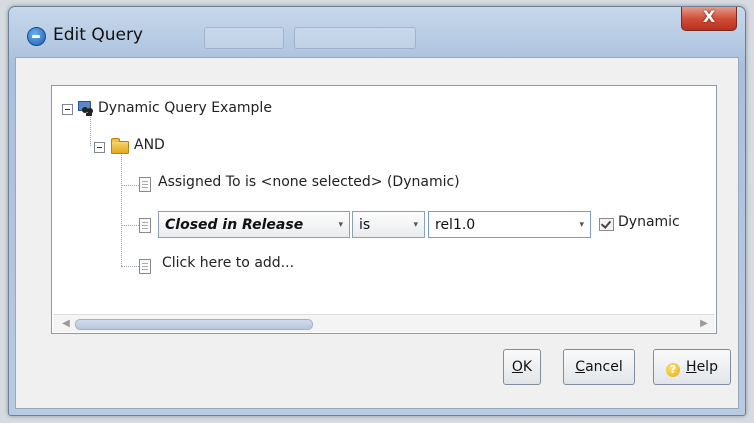 This screenshot has width=754, height=423. Describe the element at coordinates (527, 367) in the screenshot. I see `ok-label-rest: K` at that location.